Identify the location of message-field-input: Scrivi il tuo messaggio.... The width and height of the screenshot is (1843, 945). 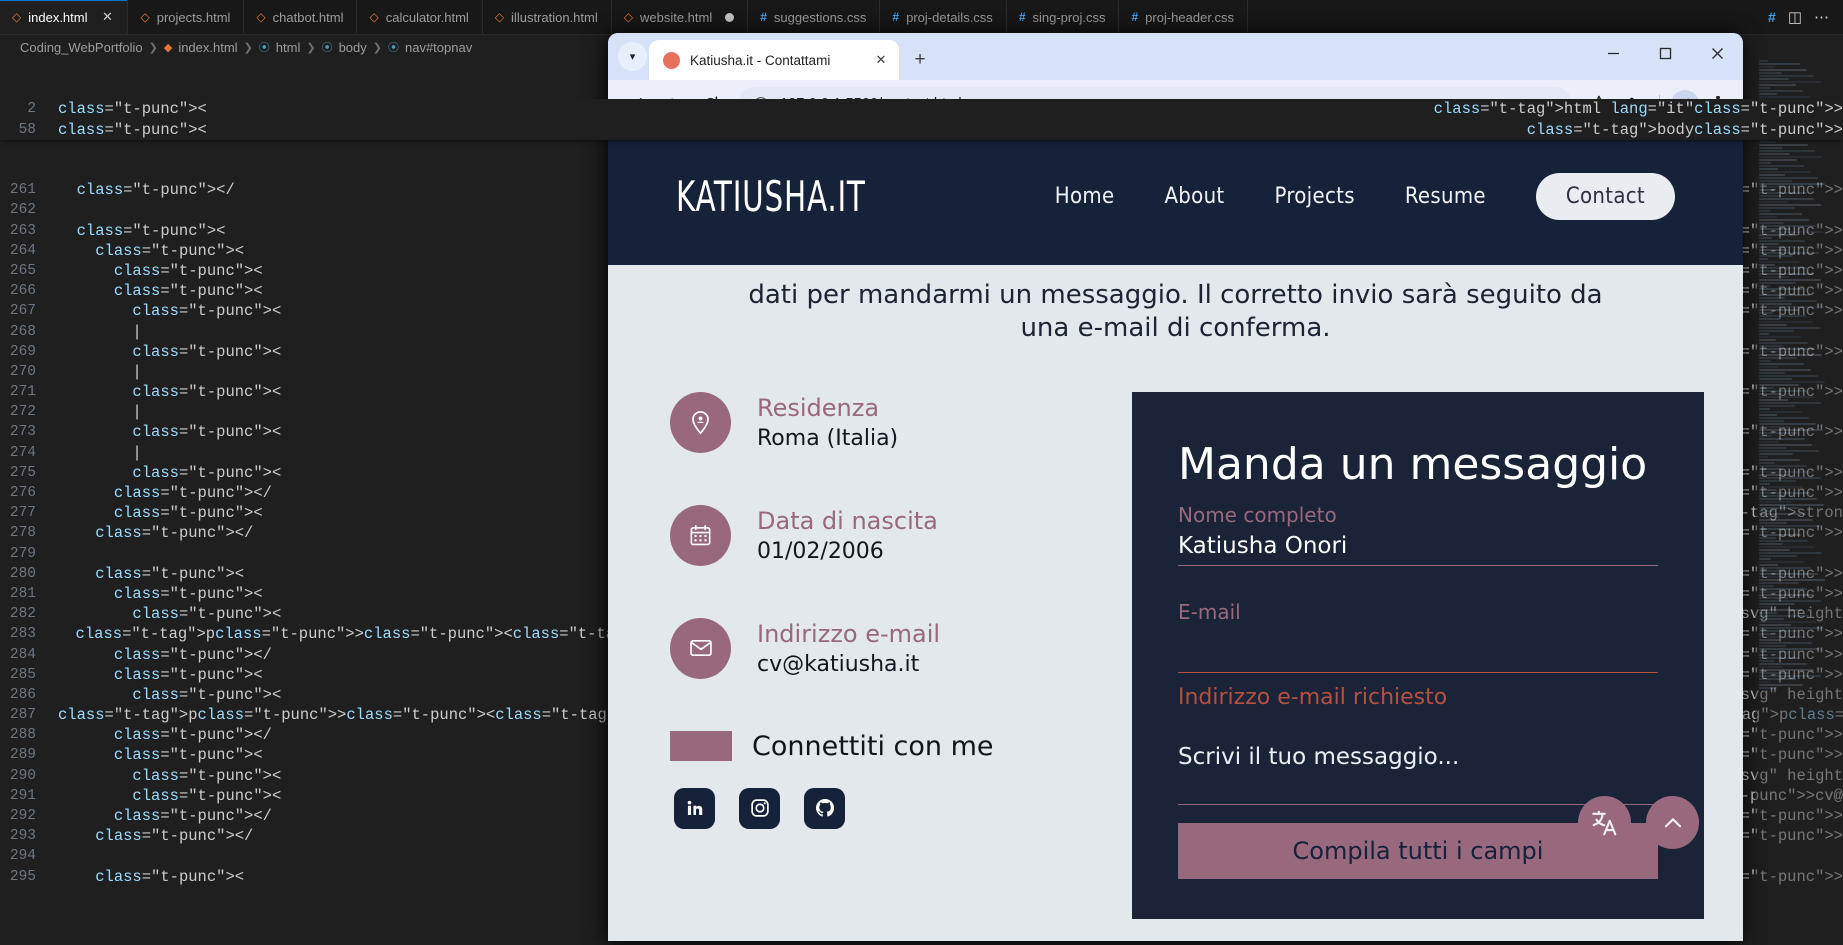
(1418, 757).